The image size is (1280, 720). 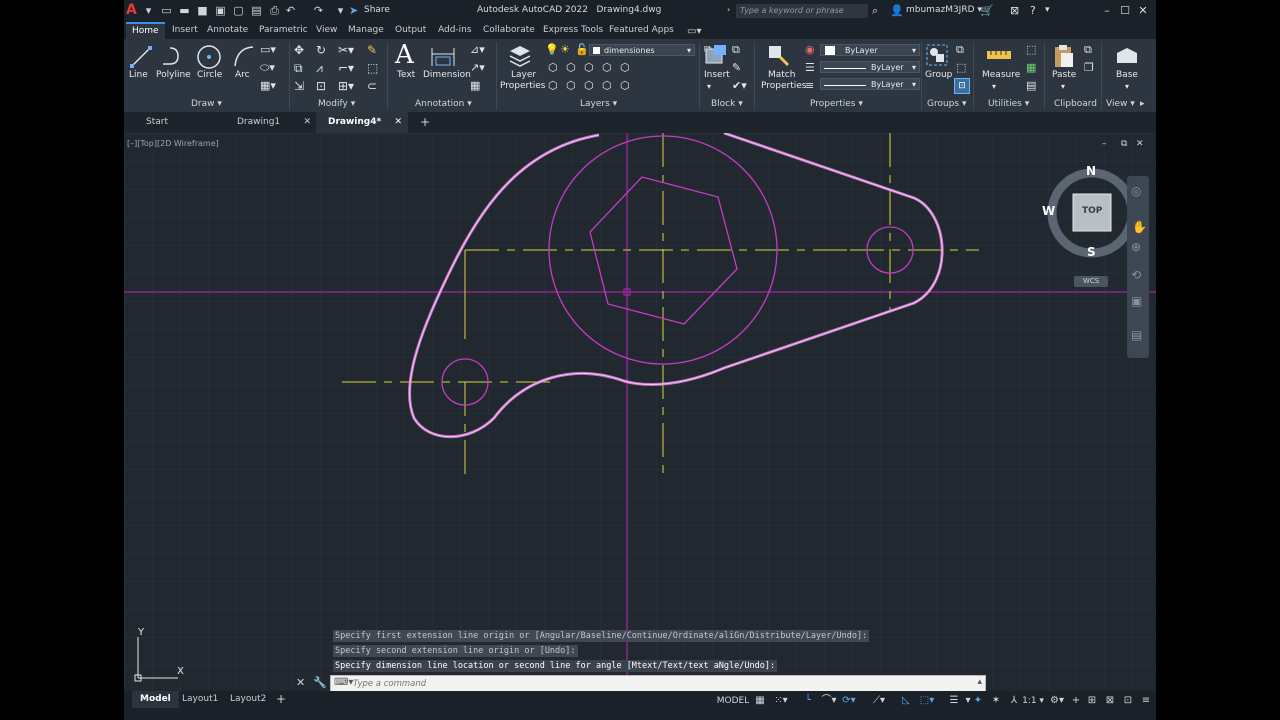 I want to click on multileader-icon: ↗▾, so click(x=477, y=67).